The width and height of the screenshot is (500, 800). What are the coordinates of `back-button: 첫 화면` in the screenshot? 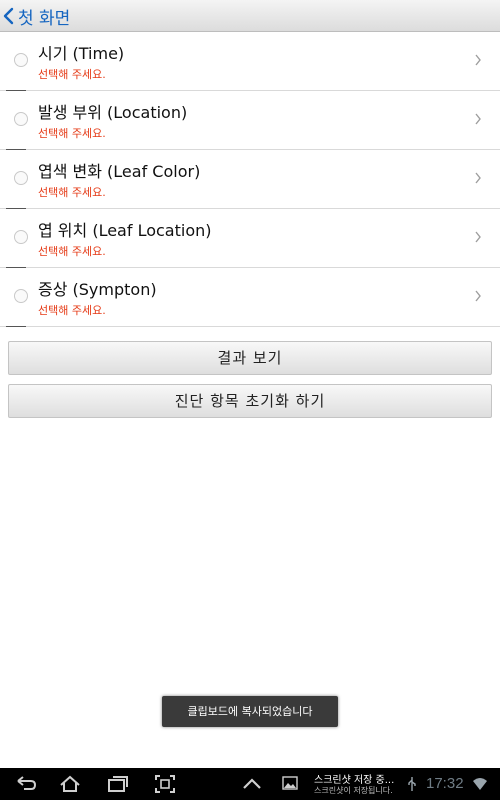 It's located at (36, 16).